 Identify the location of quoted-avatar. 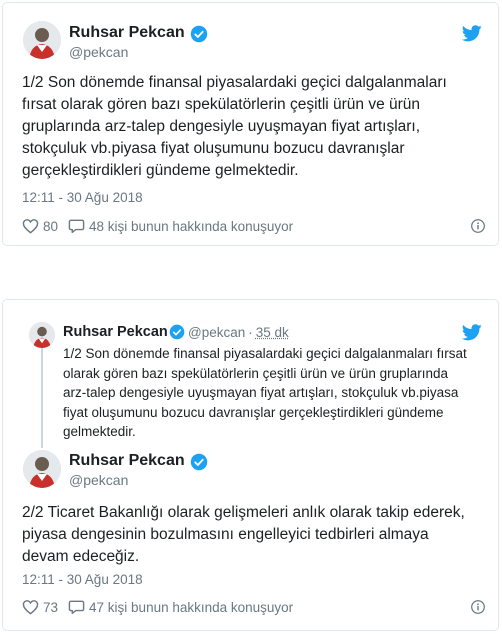
(42, 335).